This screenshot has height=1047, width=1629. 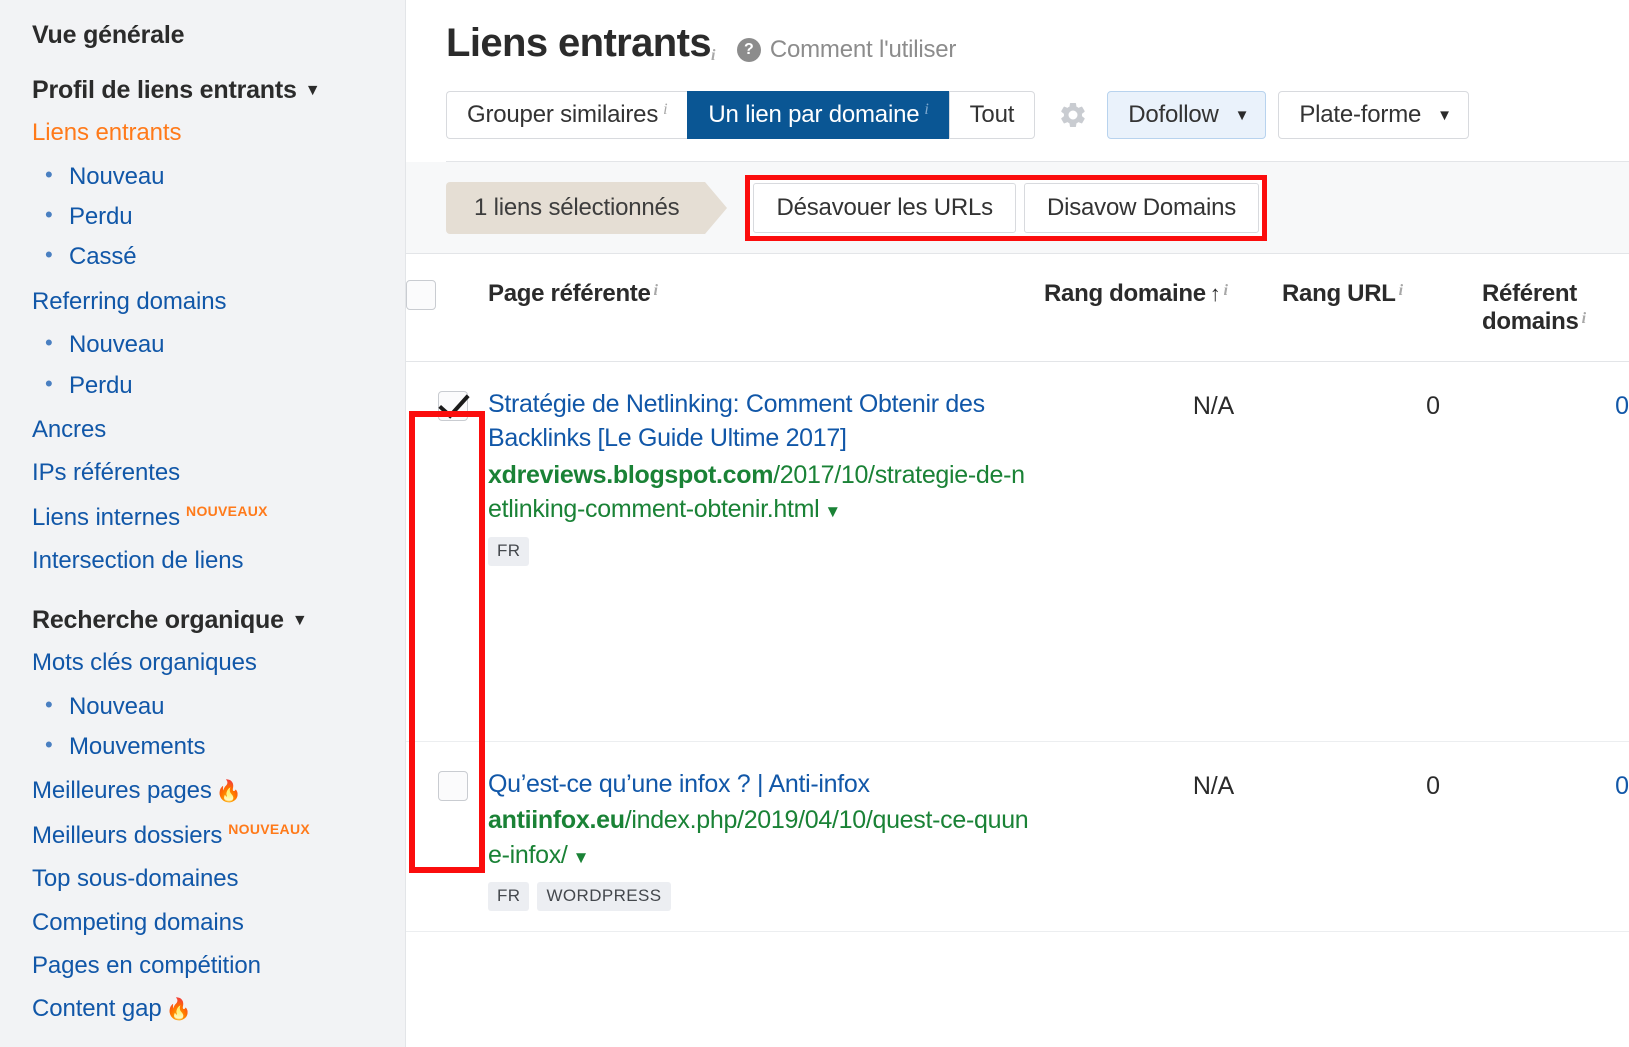 I want to click on tab-all: Tout, so click(x=992, y=115).